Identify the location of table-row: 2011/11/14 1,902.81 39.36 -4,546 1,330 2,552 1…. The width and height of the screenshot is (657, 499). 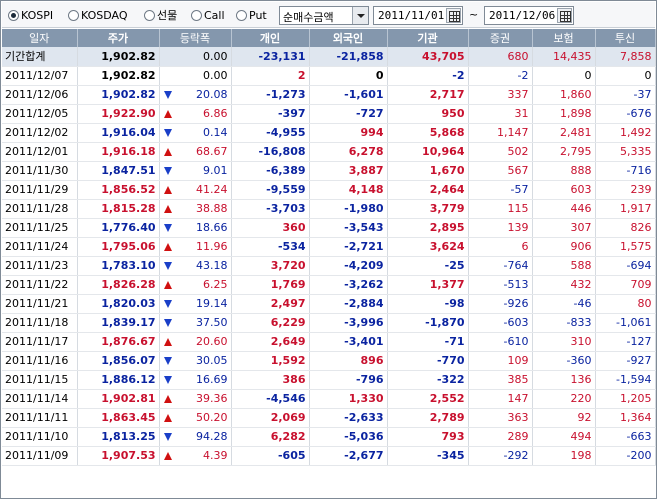
(329, 399).